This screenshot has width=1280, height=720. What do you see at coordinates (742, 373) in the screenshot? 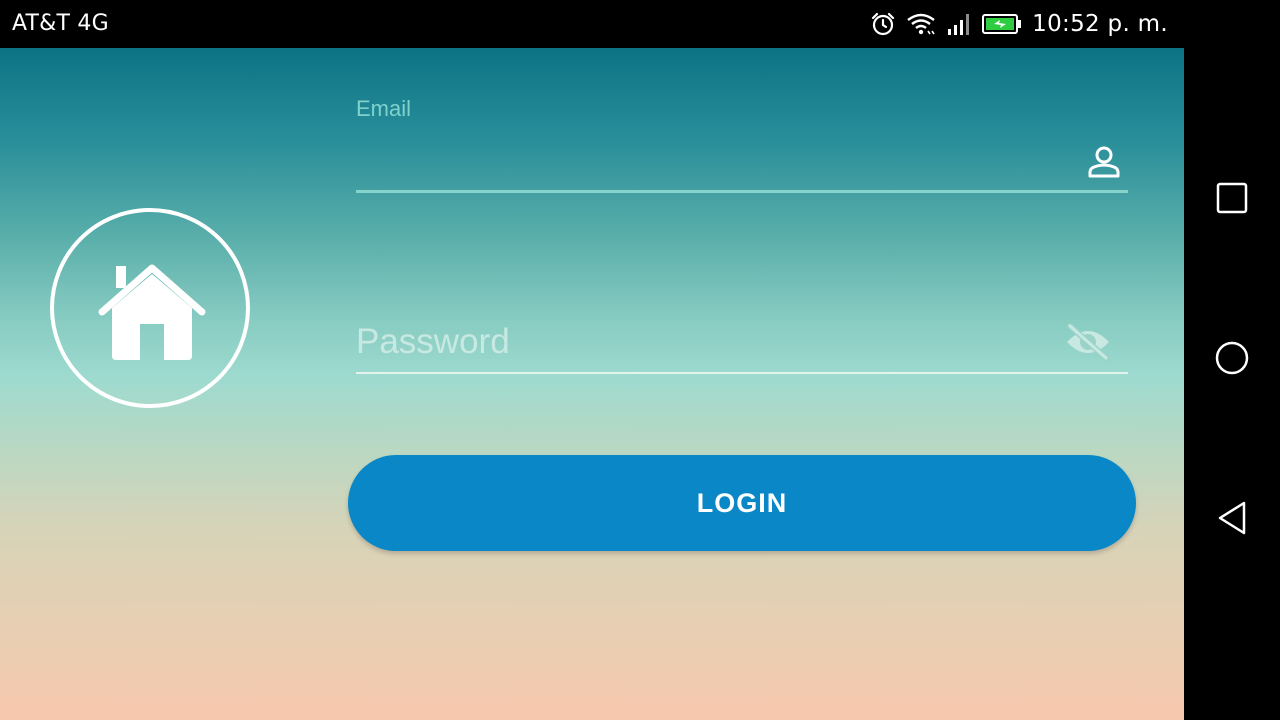
I see `password-underline` at bounding box center [742, 373].